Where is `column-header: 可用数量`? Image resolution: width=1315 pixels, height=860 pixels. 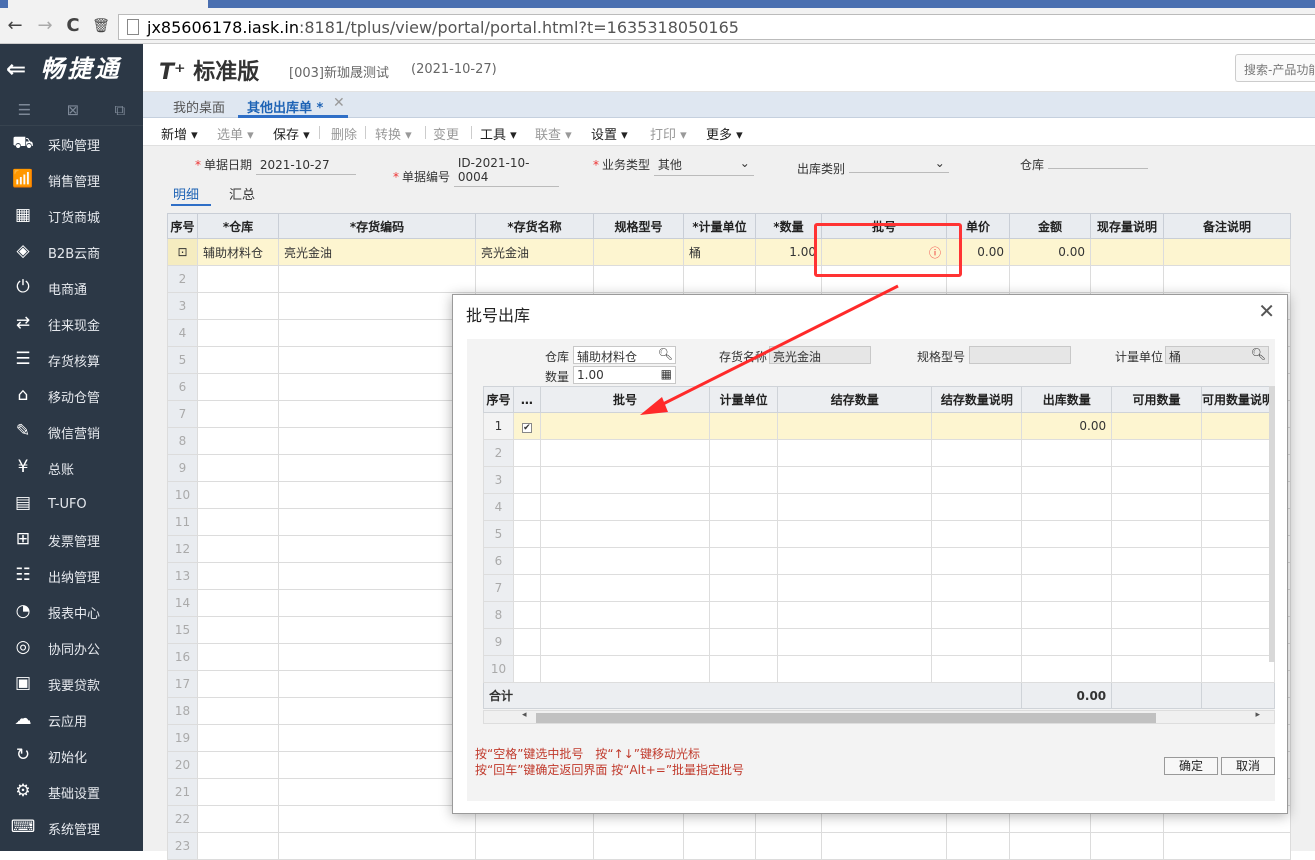 column-header: 可用数量 is located at coordinates (1156, 399).